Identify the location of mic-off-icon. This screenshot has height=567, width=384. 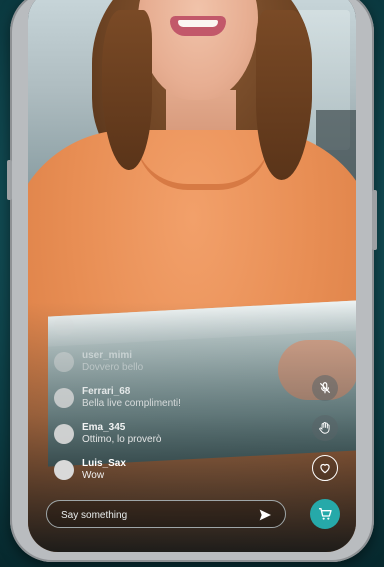
(325, 388).